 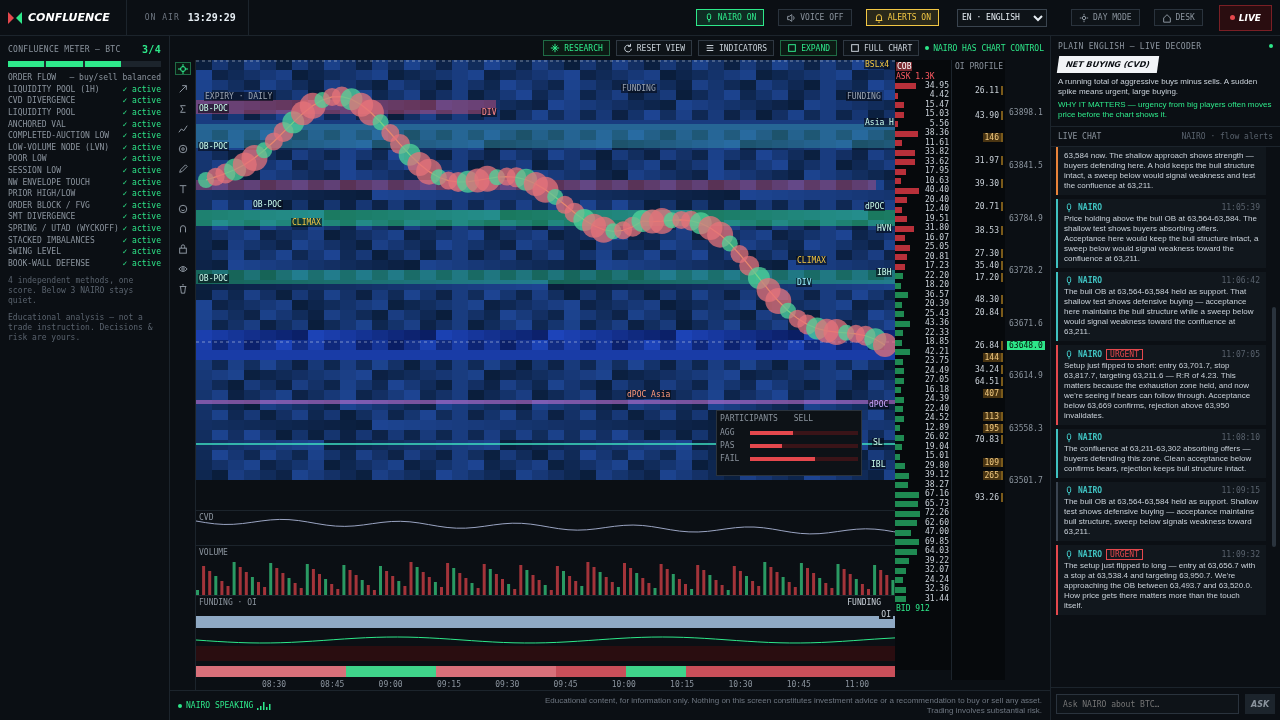 I want to click on chart-toolbar-button: RESEARCH, so click(x=576, y=48).